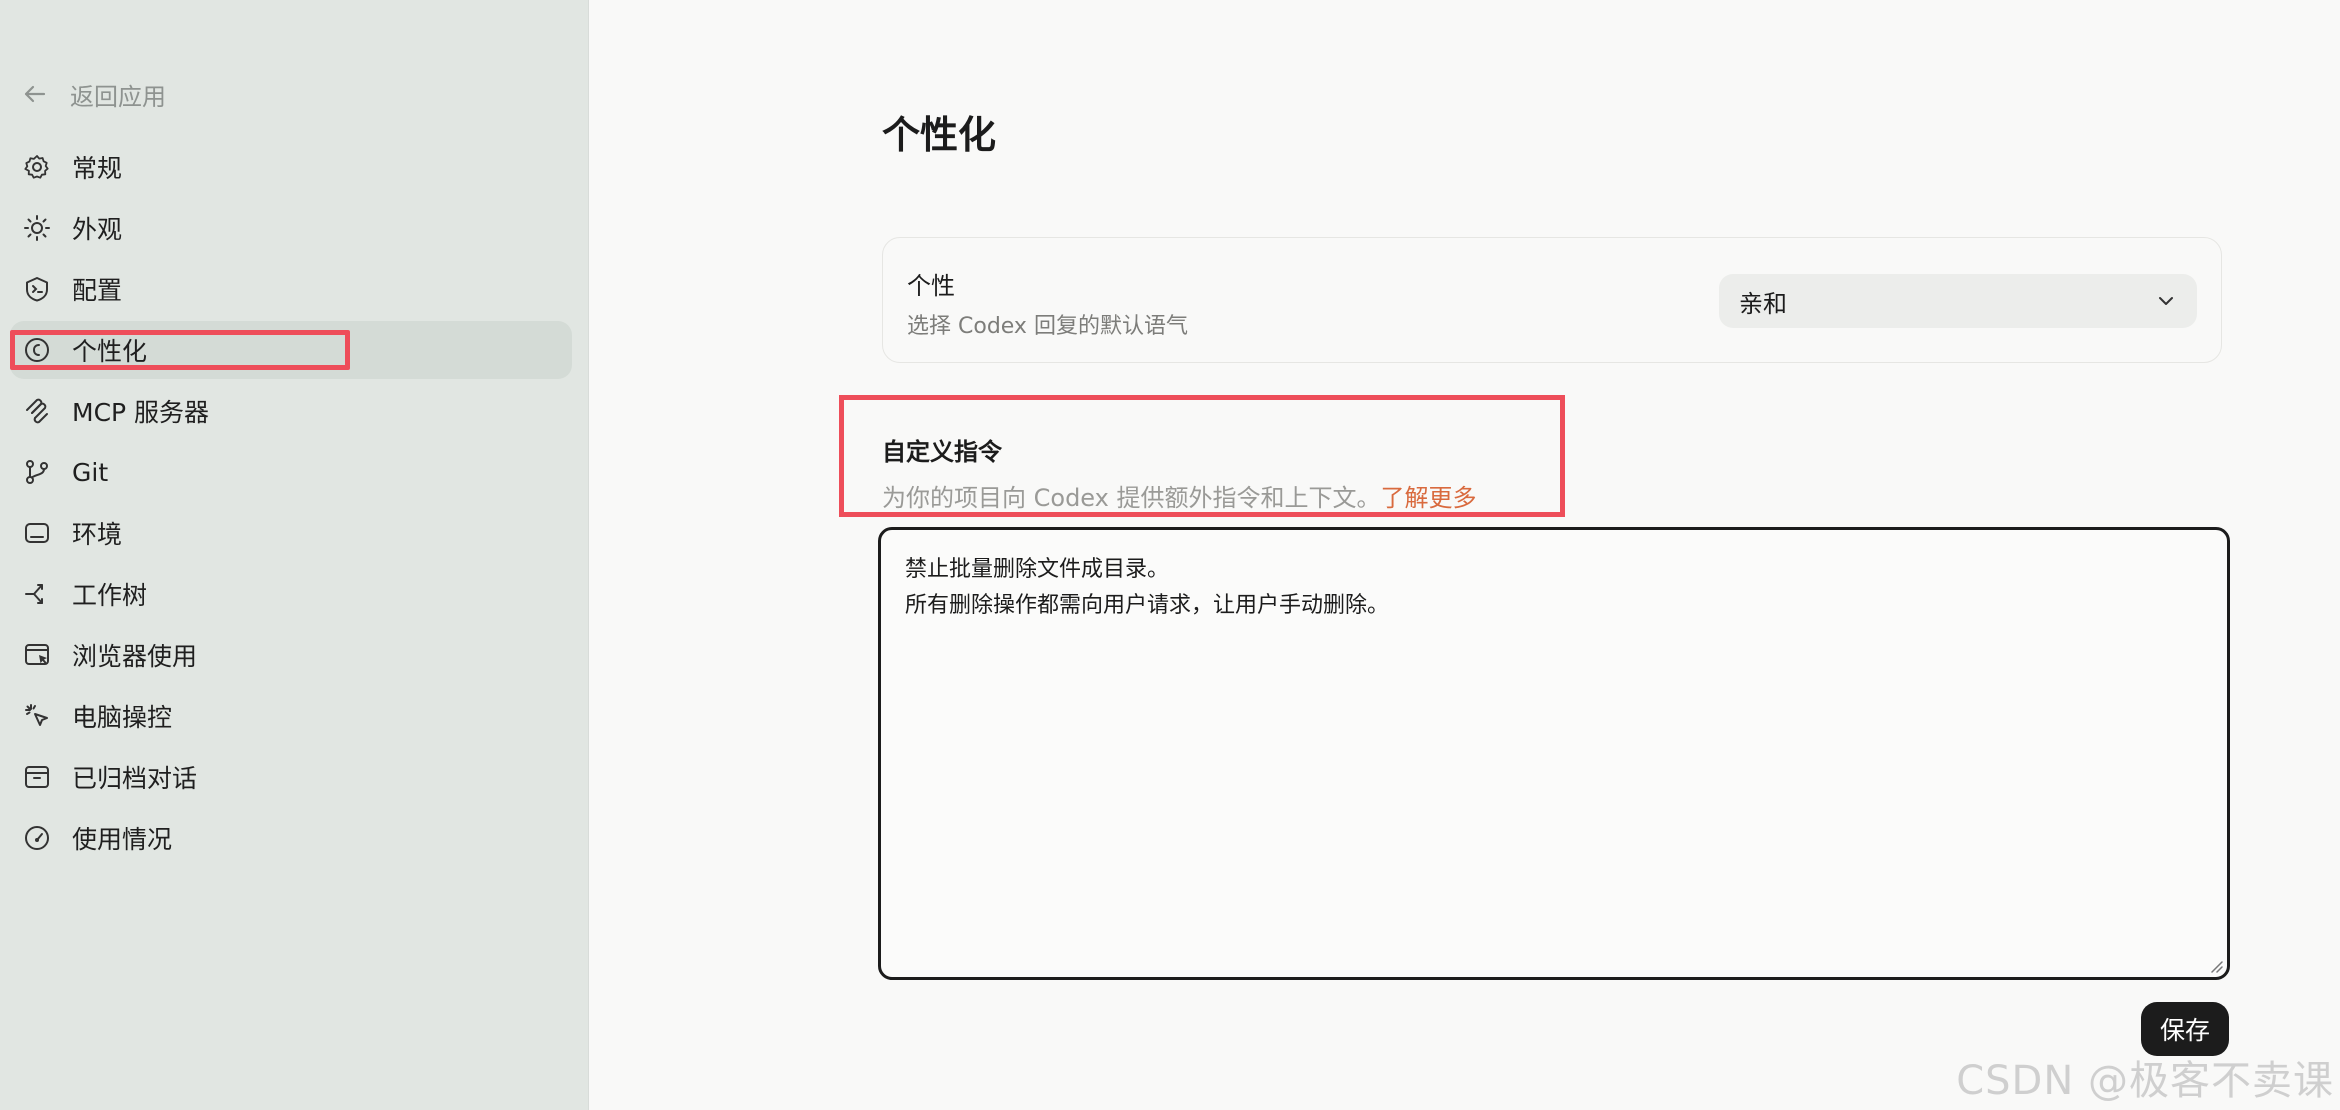  What do you see at coordinates (135, 656) in the screenshot?
I see `sidebar-item-label: 浏览器使用` at bounding box center [135, 656].